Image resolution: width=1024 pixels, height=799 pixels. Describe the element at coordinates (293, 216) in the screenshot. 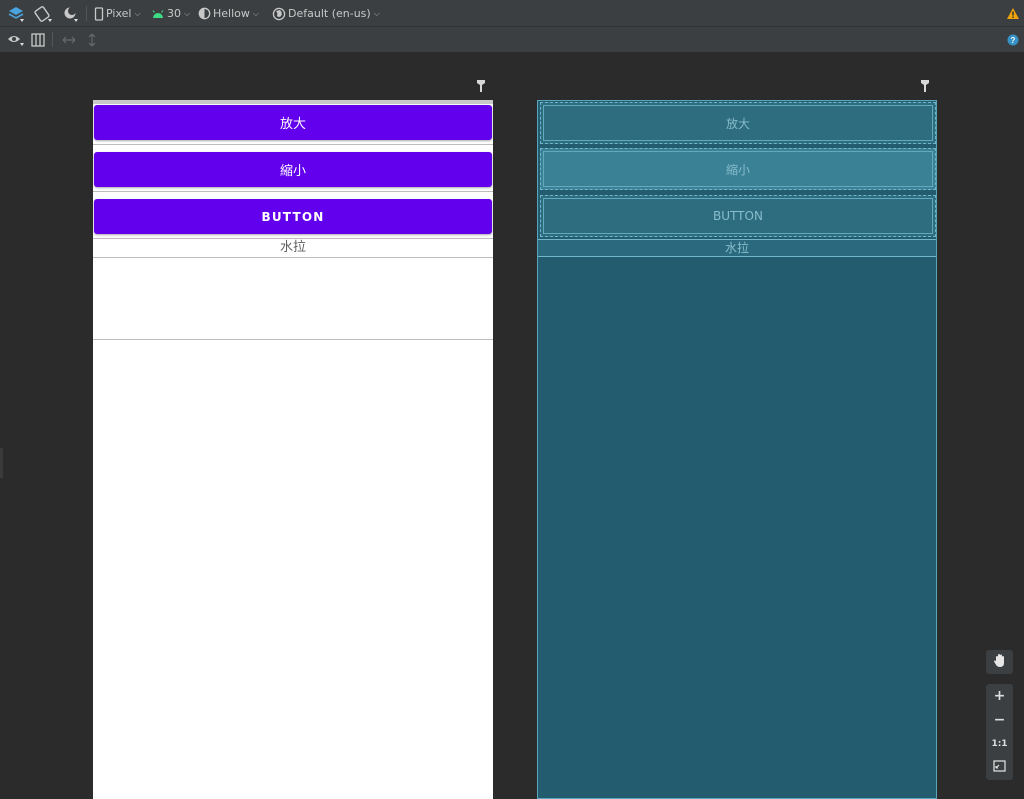

I see `generic-button: BUTTON` at that location.